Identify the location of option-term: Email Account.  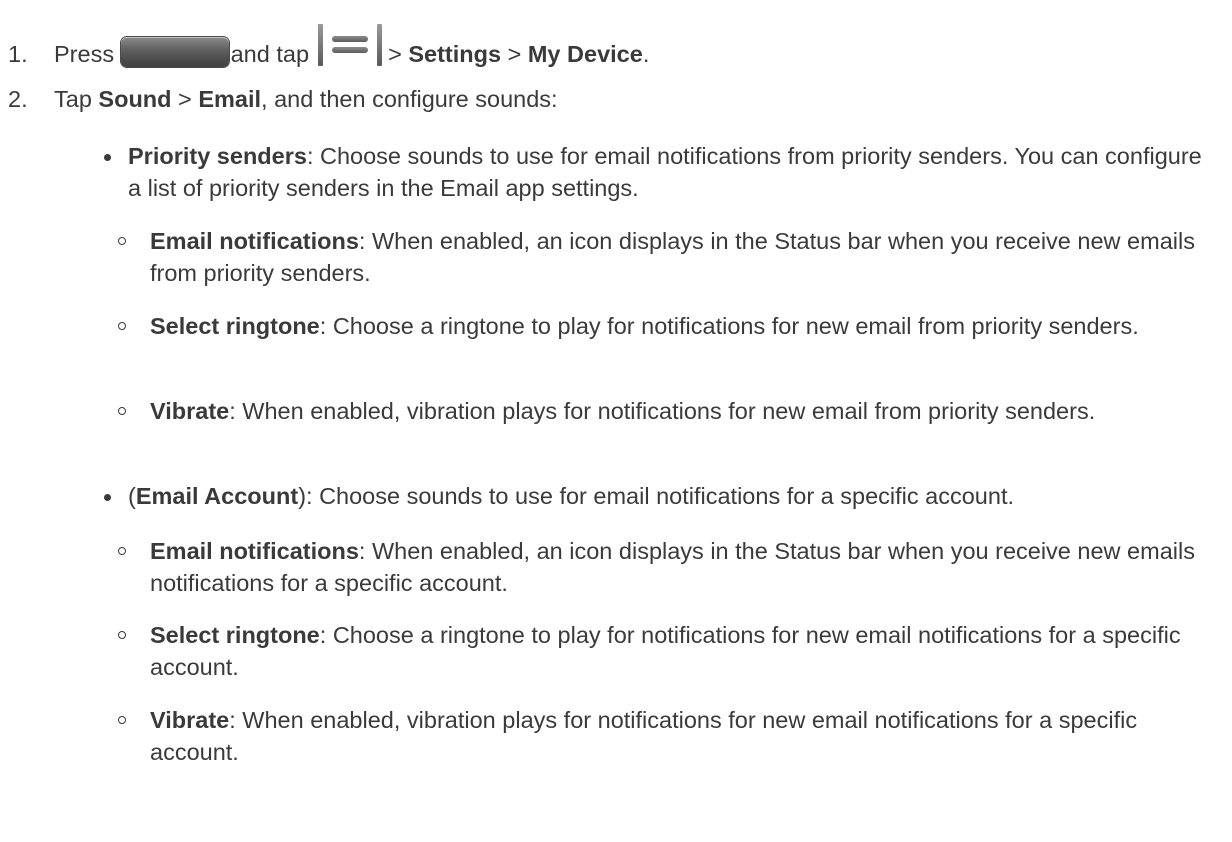
(217, 496).